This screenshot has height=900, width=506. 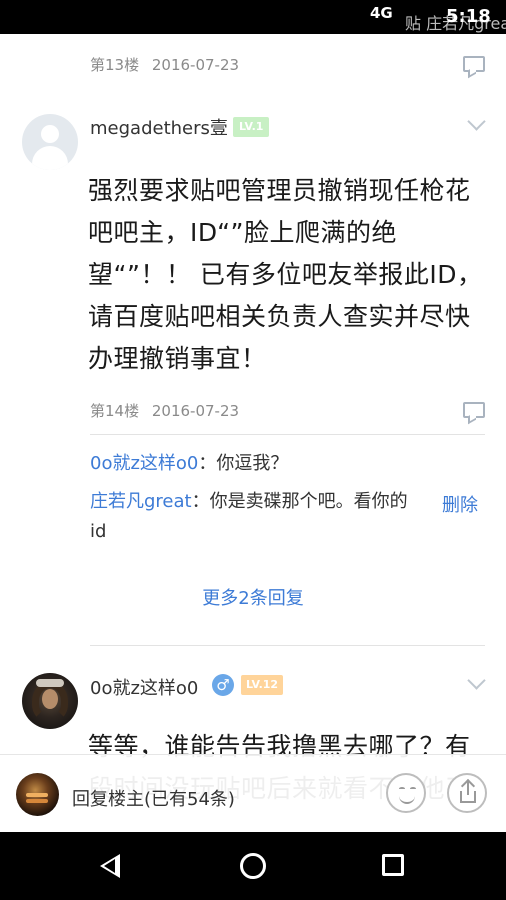 I want to click on reply-to-op-input: 回复楼主(已有54条), so click(x=153, y=798).